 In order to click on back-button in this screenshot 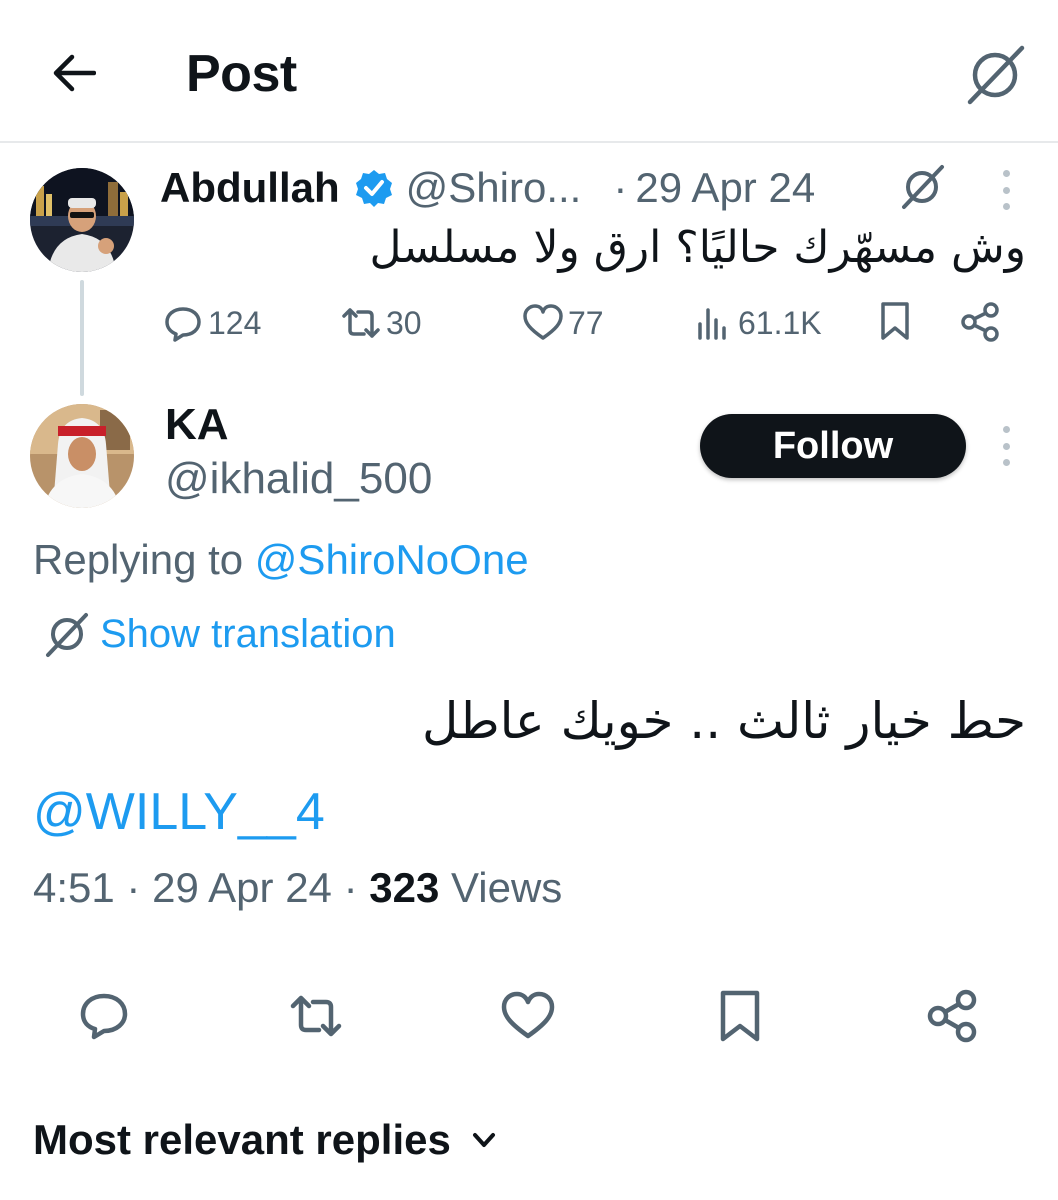, I will do `click(73, 73)`.